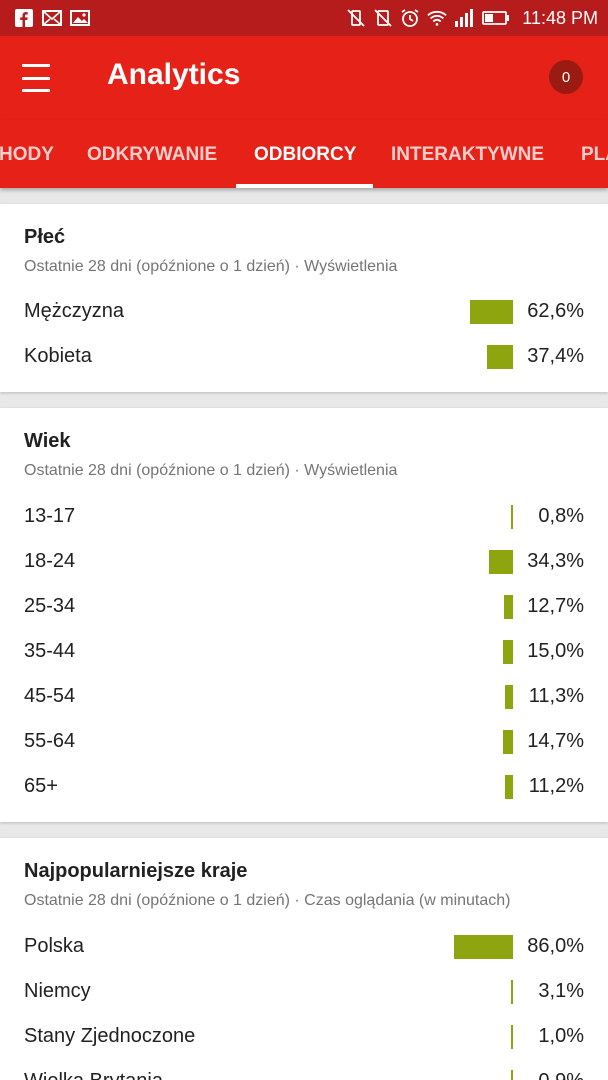 The image size is (608, 1080). I want to click on row-label: Niemcy, so click(57, 991).